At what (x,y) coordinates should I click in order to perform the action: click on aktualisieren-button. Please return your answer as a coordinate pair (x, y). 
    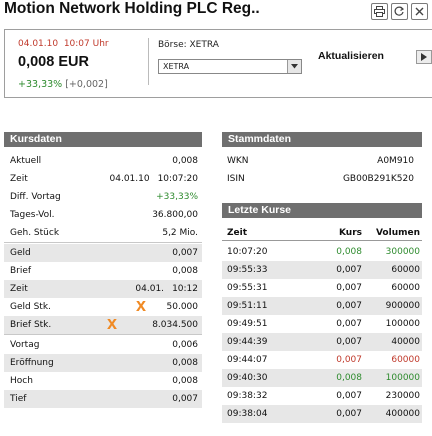
    Looking at the image, I should click on (424, 57).